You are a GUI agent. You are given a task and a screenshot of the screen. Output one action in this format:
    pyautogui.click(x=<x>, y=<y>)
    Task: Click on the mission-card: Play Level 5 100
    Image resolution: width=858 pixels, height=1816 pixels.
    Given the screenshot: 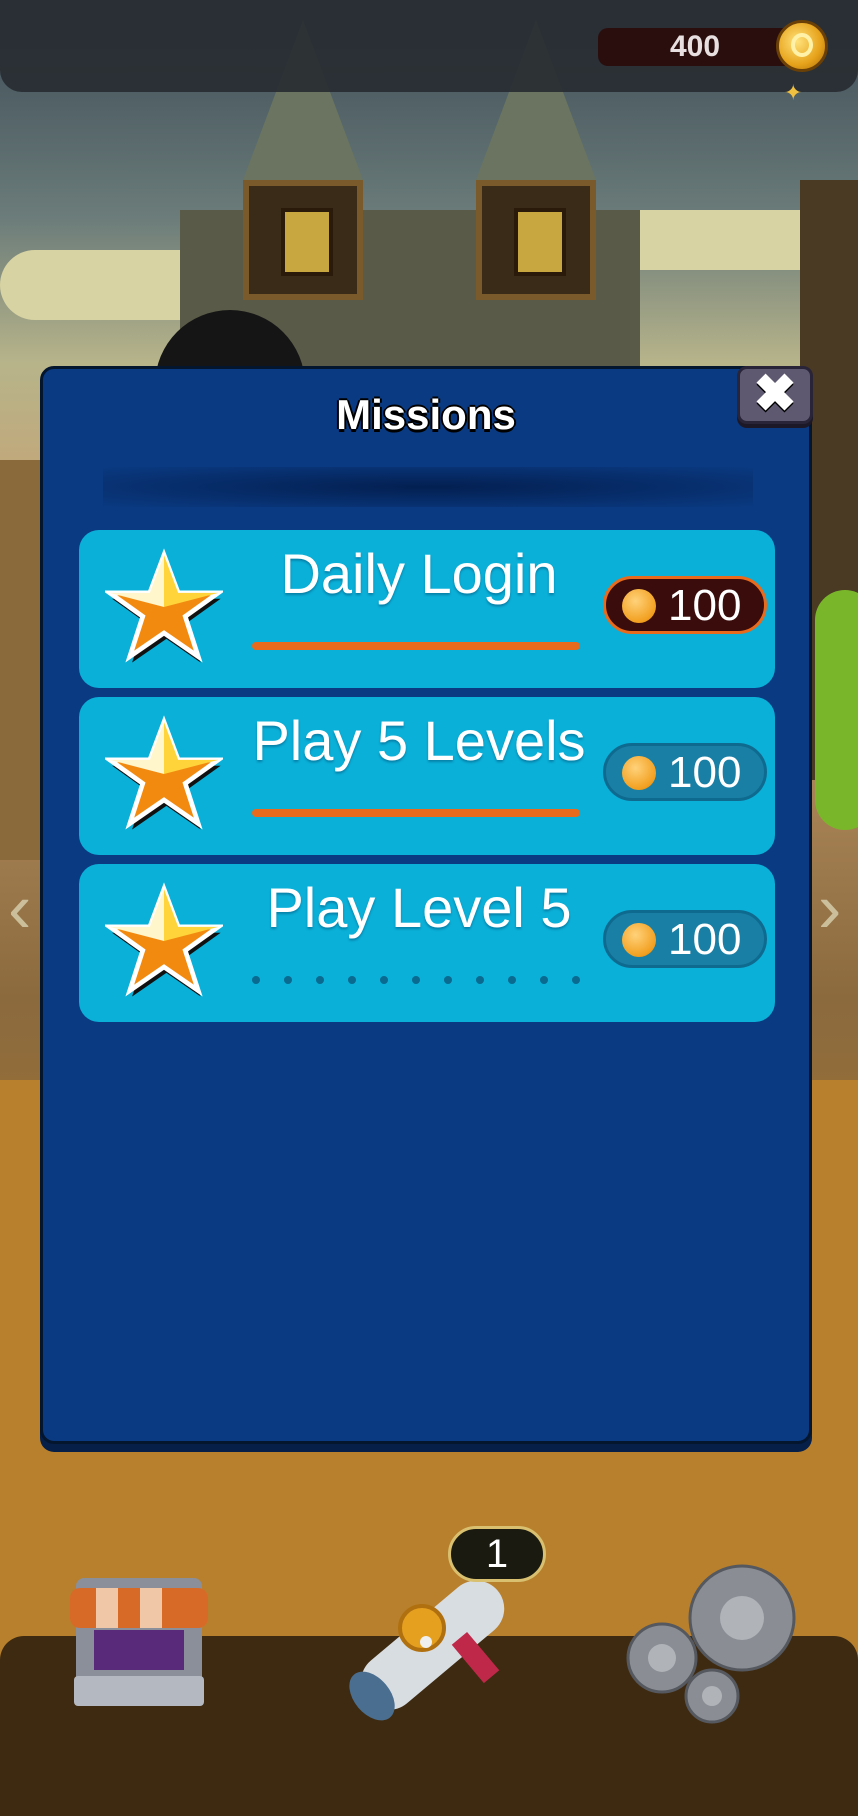 What is the action you would take?
    pyautogui.click(x=427, y=943)
    